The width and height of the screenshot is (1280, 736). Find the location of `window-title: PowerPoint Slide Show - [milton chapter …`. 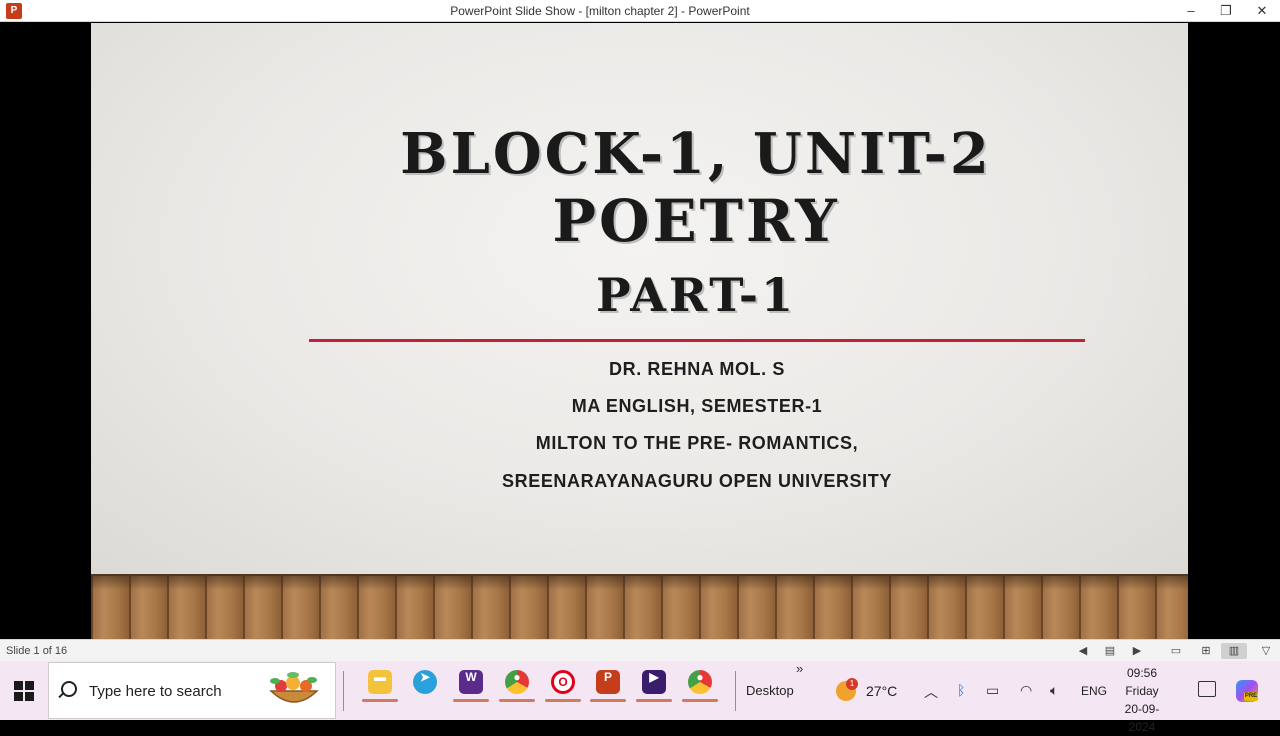

window-title: PowerPoint Slide Show - [milton chapter … is located at coordinates (600, 11).